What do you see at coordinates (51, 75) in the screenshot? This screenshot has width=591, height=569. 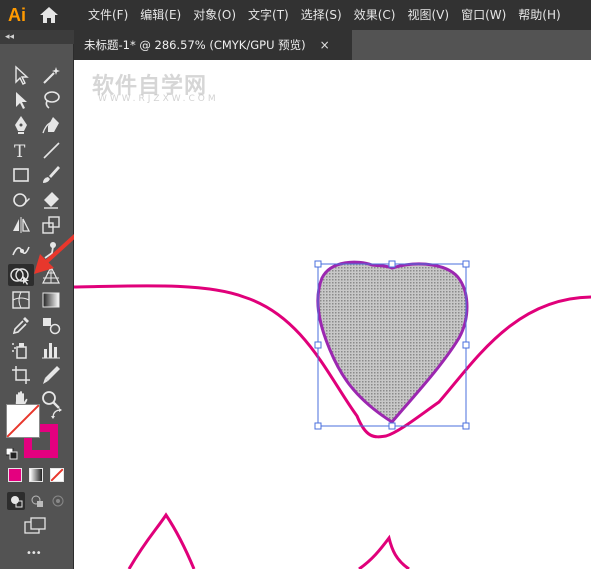 I see `magic-wand-icon` at bounding box center [51, 75].